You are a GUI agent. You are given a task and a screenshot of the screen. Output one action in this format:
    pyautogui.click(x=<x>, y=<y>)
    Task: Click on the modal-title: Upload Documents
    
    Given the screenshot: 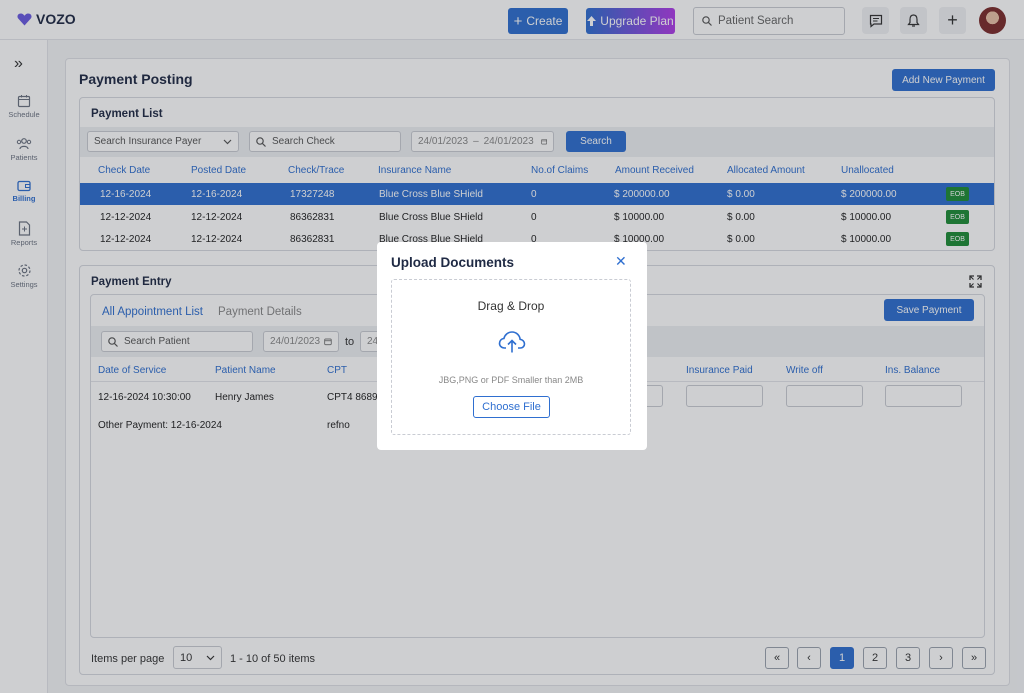 What is the action you would take?
    pyautogui.click(x=453, y=262)
    